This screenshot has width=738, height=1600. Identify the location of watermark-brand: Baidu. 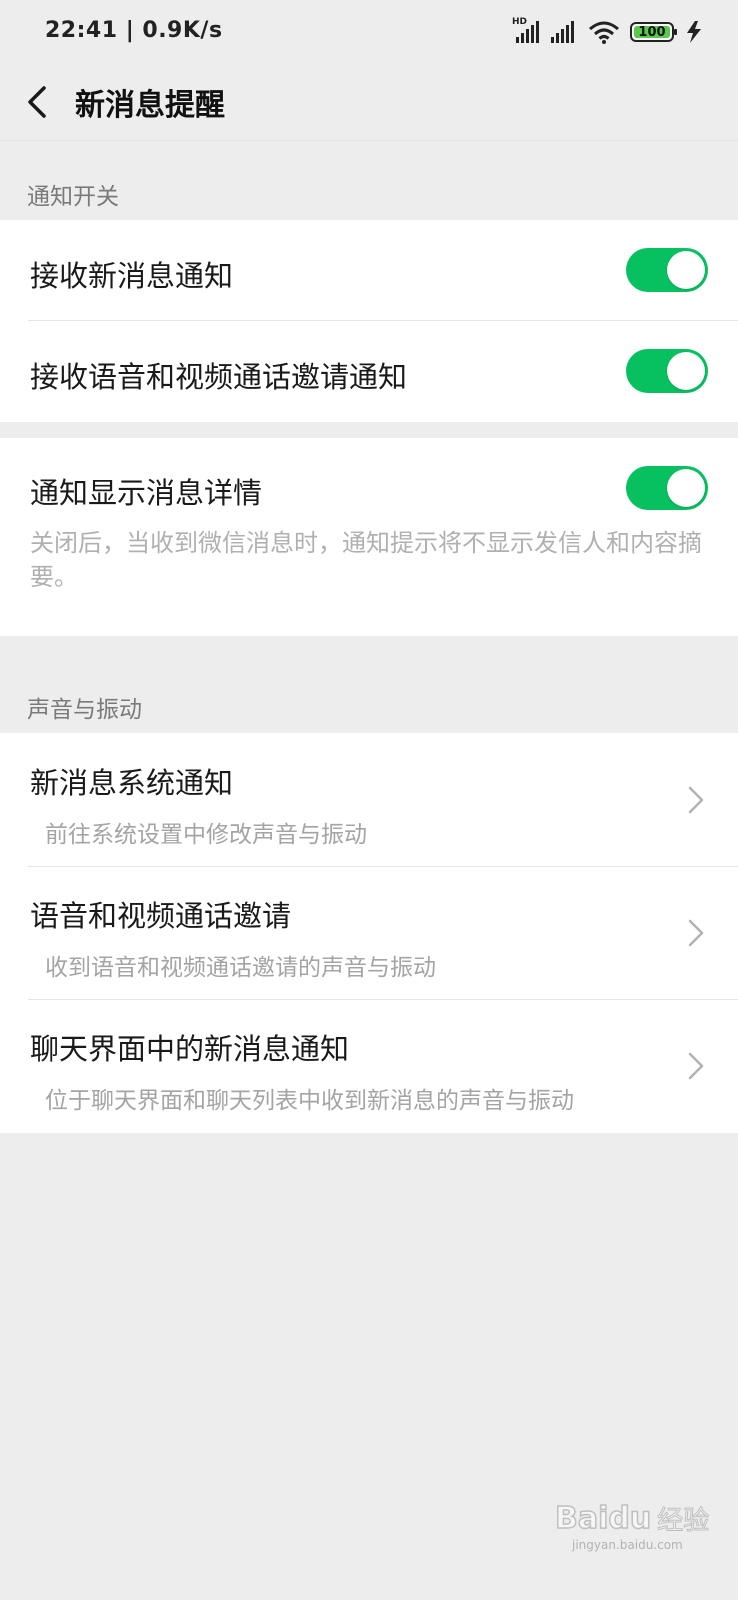
(603, 1518).